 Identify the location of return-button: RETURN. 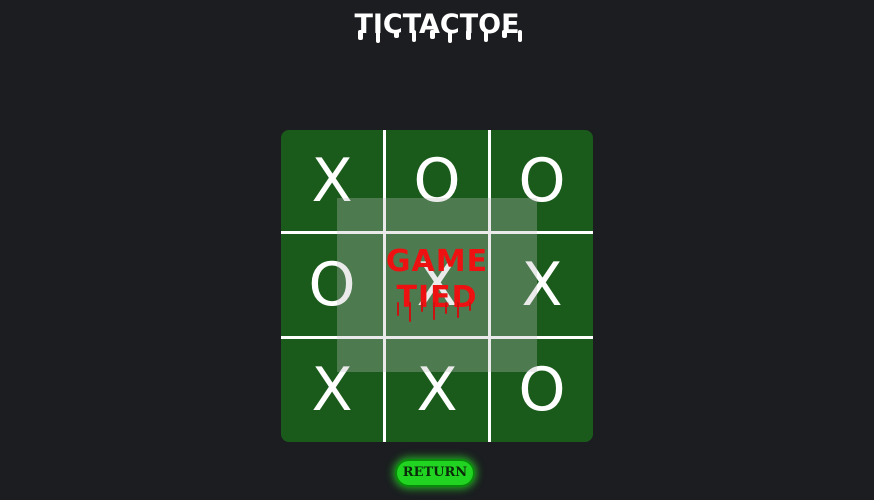
(435, 473).